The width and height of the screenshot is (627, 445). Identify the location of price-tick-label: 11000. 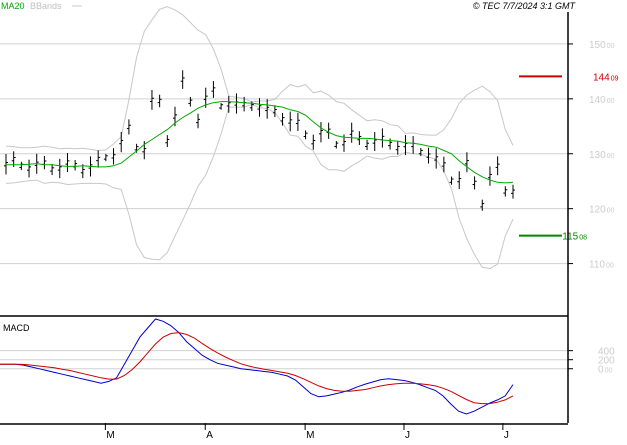
(601, 265).